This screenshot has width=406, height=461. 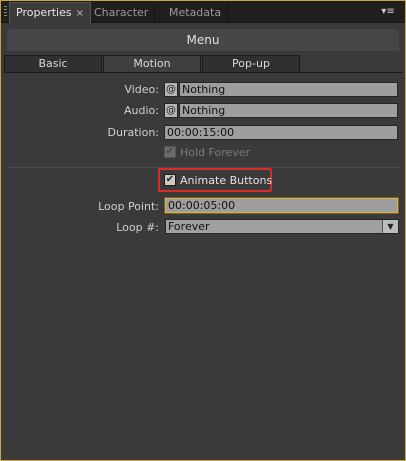 What do you see at coordinates (288, 110) in the screenshot?
I see `audio-field: Nothing` at bounding box center [288, 110].